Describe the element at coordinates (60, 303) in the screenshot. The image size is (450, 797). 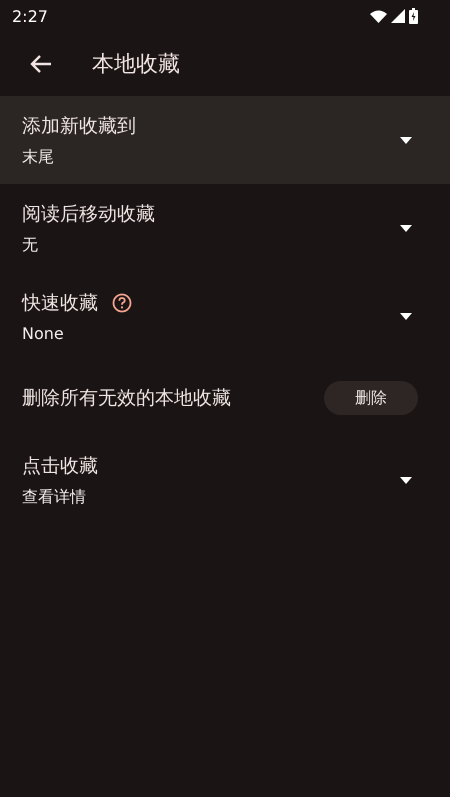
I see `setting-title: 快速收藏` at that location.